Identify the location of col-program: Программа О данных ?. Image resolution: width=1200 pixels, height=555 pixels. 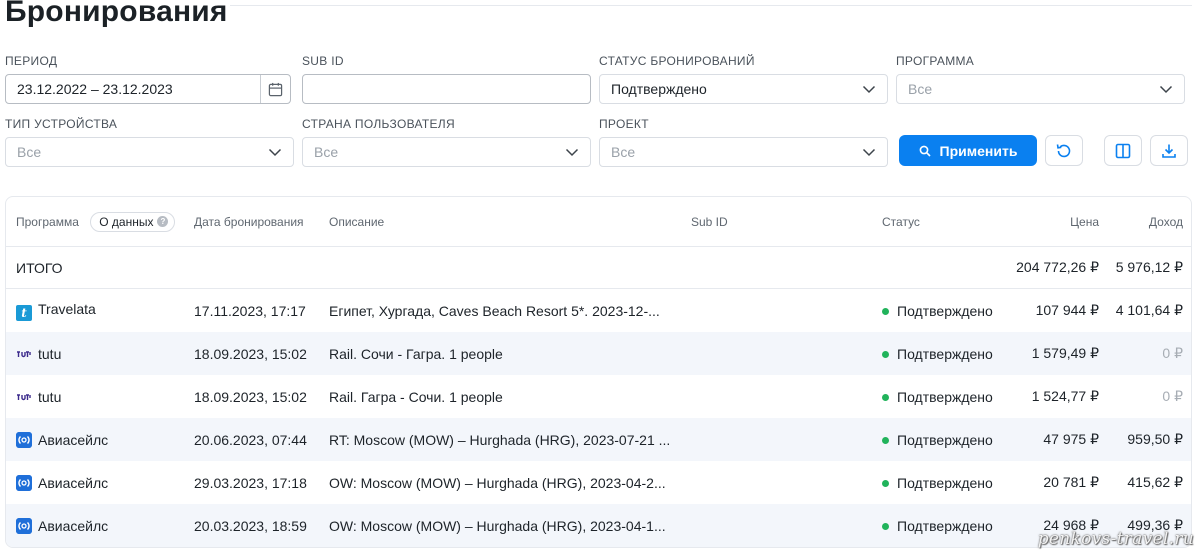
(96, 221).